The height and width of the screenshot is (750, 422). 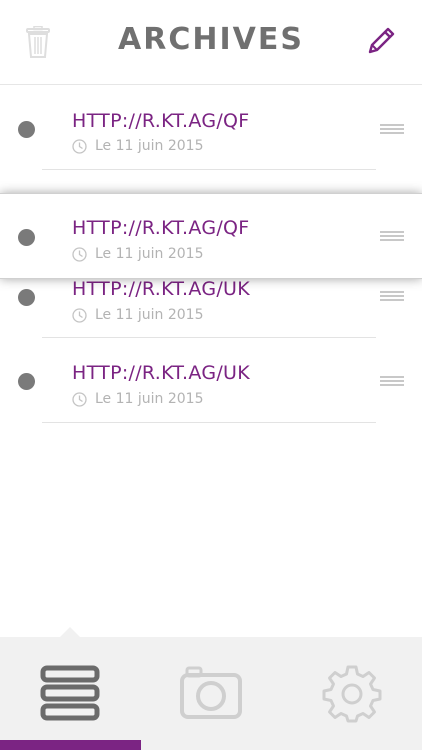 I want to click on gear-icon, so click(x=352, y=694).